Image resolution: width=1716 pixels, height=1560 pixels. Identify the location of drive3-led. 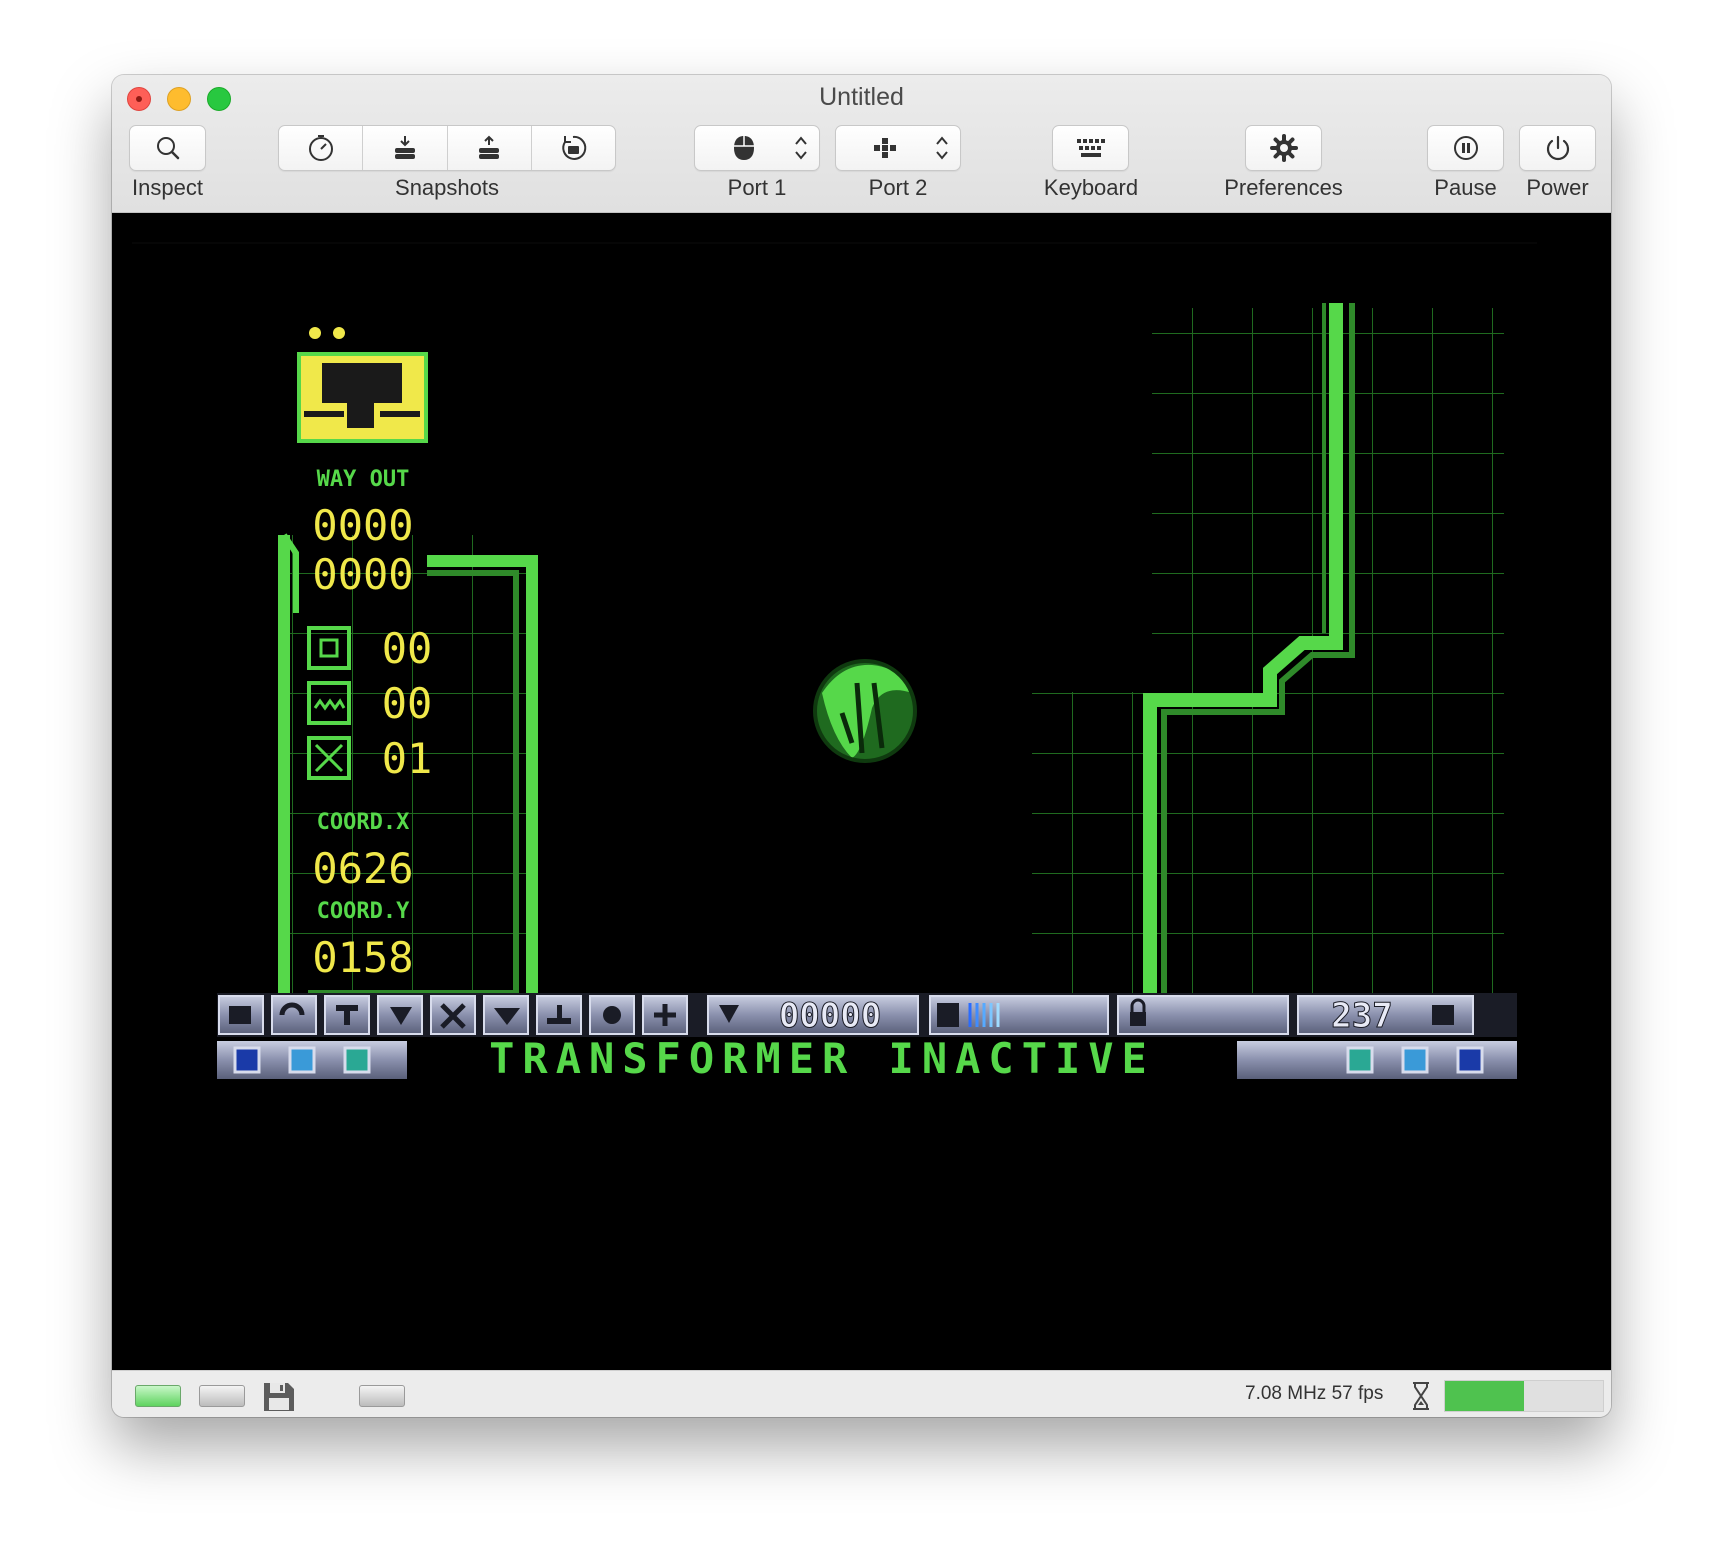
(382, 1396).